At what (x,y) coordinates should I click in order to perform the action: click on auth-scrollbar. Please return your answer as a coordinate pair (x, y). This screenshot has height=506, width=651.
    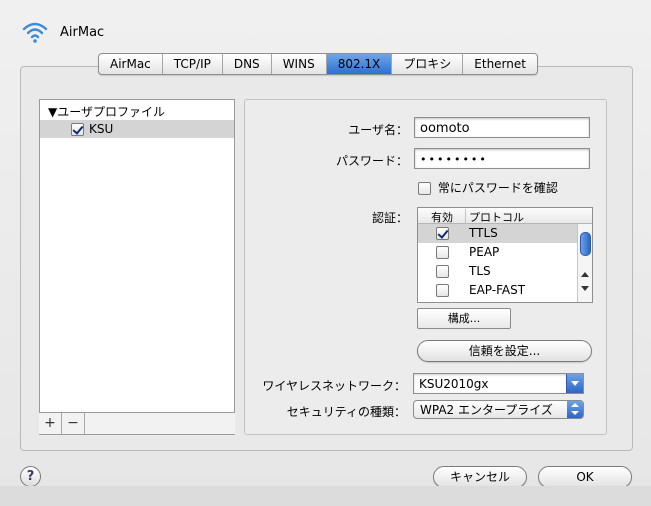
    Looking at the image, I should click on (584, 263).